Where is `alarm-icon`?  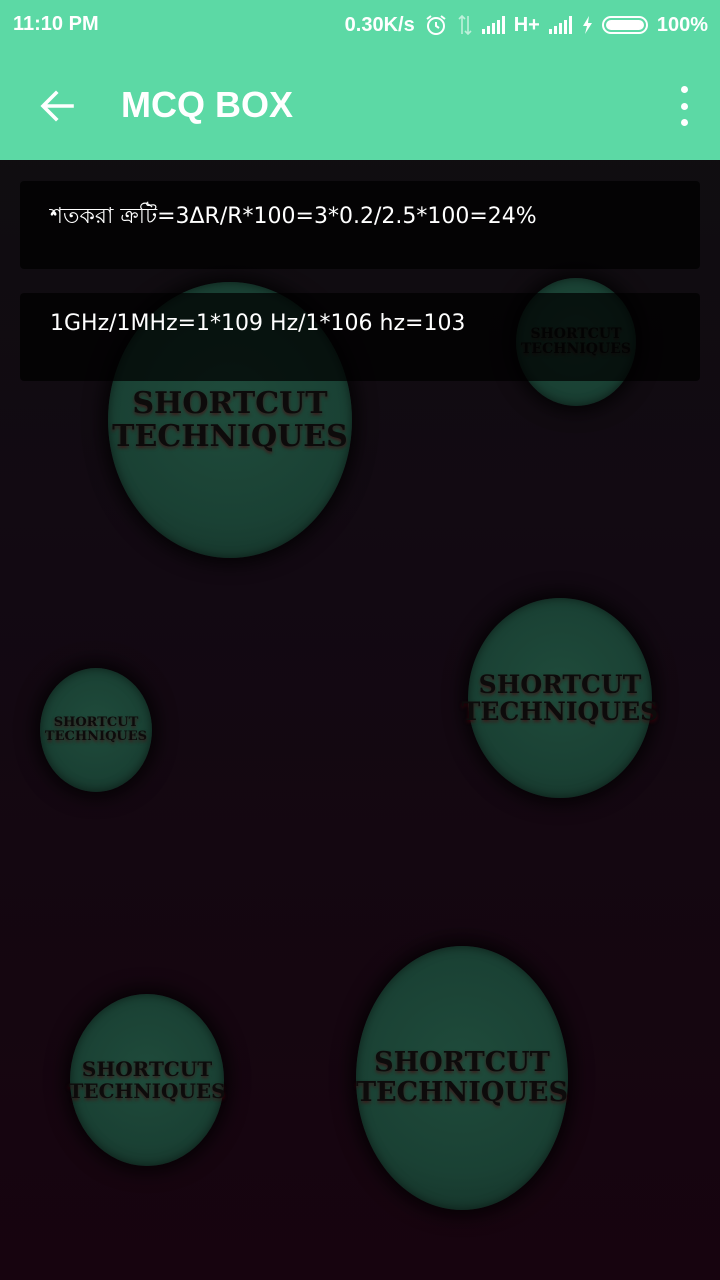
alarm-icon is located at coordinates (436, 25).